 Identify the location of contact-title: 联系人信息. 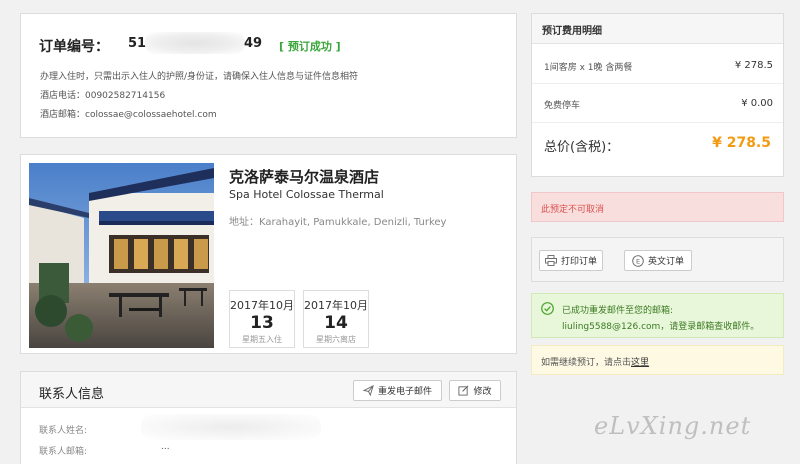
(72, 394).